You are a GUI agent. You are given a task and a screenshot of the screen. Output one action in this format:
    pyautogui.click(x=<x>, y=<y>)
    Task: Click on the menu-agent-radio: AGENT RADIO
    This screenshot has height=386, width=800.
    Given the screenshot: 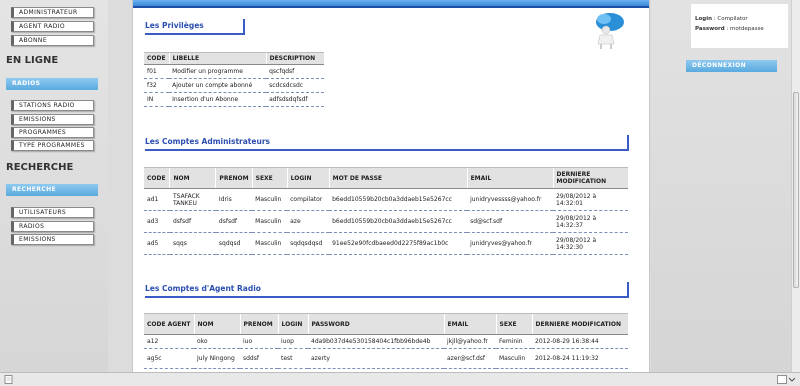 What is the action you would take?
    pyautogui.click(x=52, y=26)
    